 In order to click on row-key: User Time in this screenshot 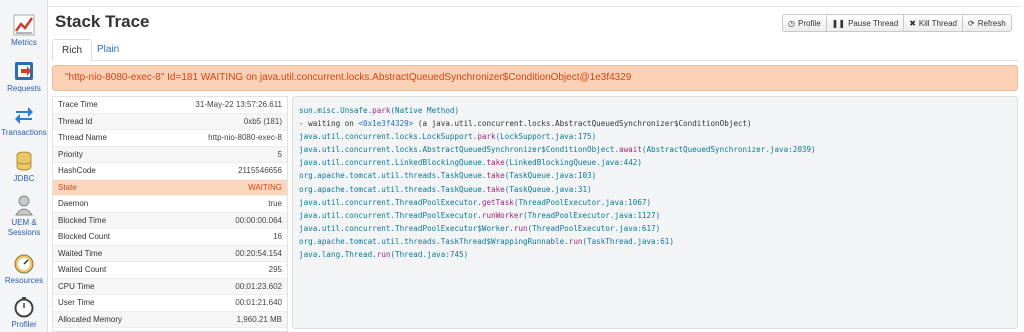, I will do `click(76, 303)`.